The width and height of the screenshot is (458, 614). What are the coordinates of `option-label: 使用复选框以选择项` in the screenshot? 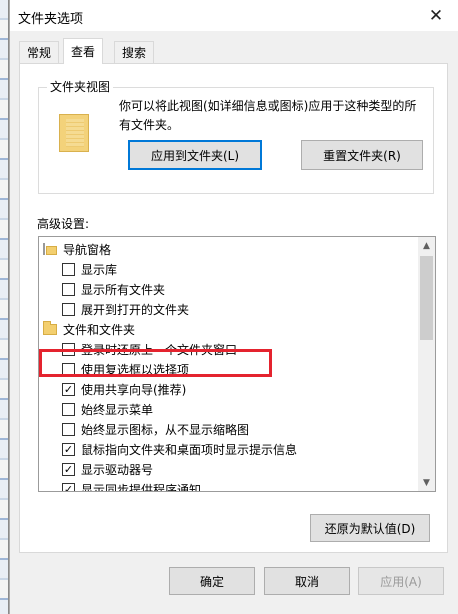 It's located at (135, 369).